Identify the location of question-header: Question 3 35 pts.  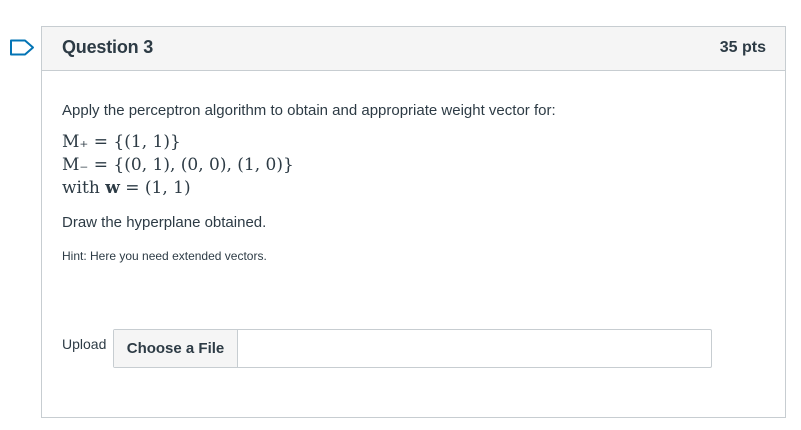
(413, 49).